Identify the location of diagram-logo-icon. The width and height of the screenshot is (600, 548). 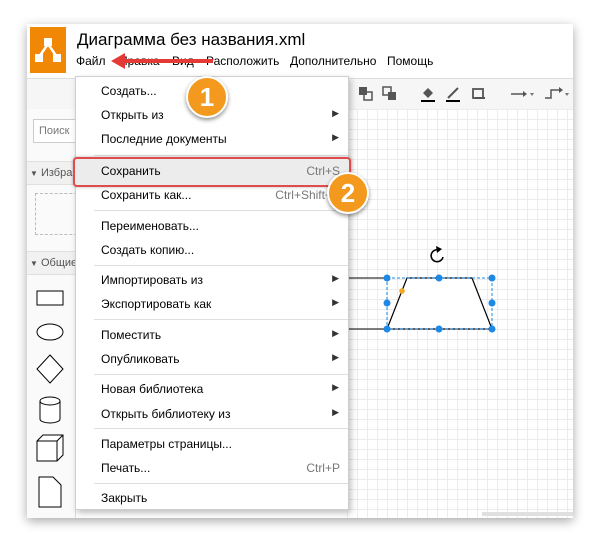
(48, 50).